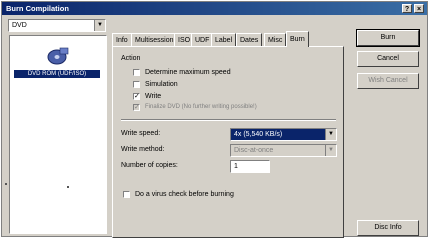 The height and width of the screenshot is (243, 432). What do you see at coordinates (136, 107) in the screenshot?
I see `finalize-dvd-checkbox: ✓` at bounding box center [136, 107].